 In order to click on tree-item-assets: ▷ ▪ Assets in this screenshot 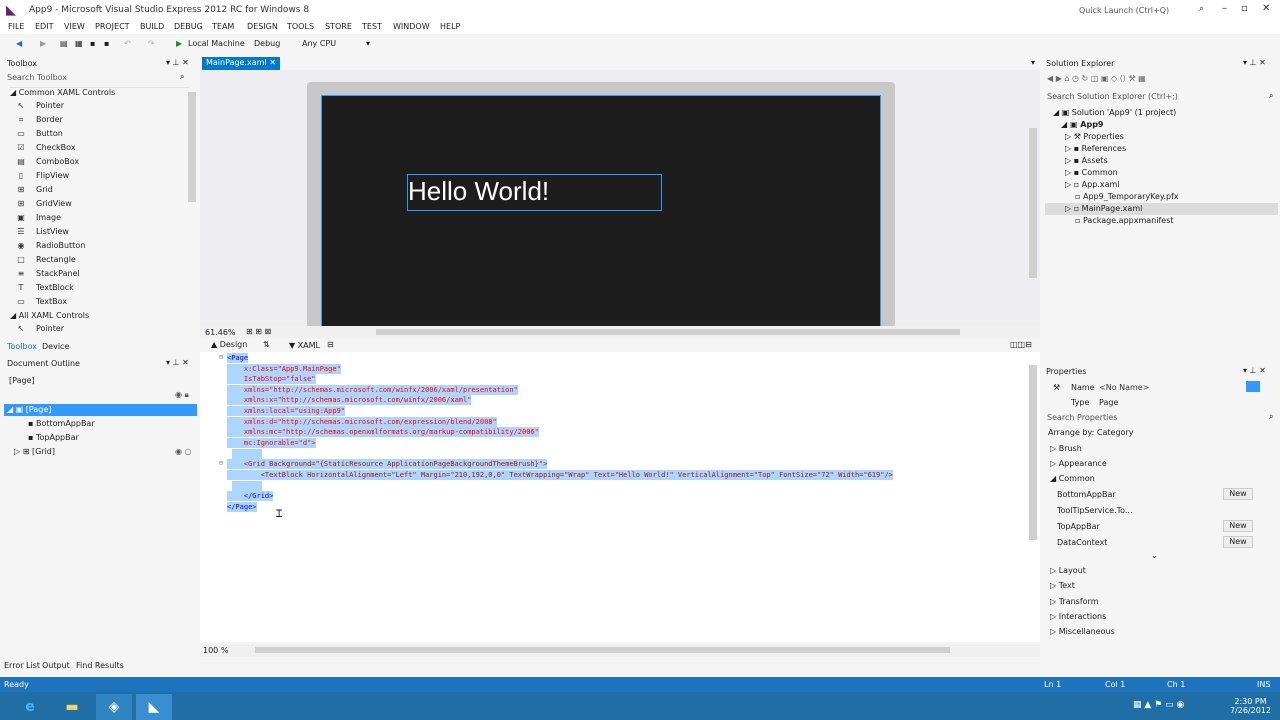, I will do `click(1086, 160)`.